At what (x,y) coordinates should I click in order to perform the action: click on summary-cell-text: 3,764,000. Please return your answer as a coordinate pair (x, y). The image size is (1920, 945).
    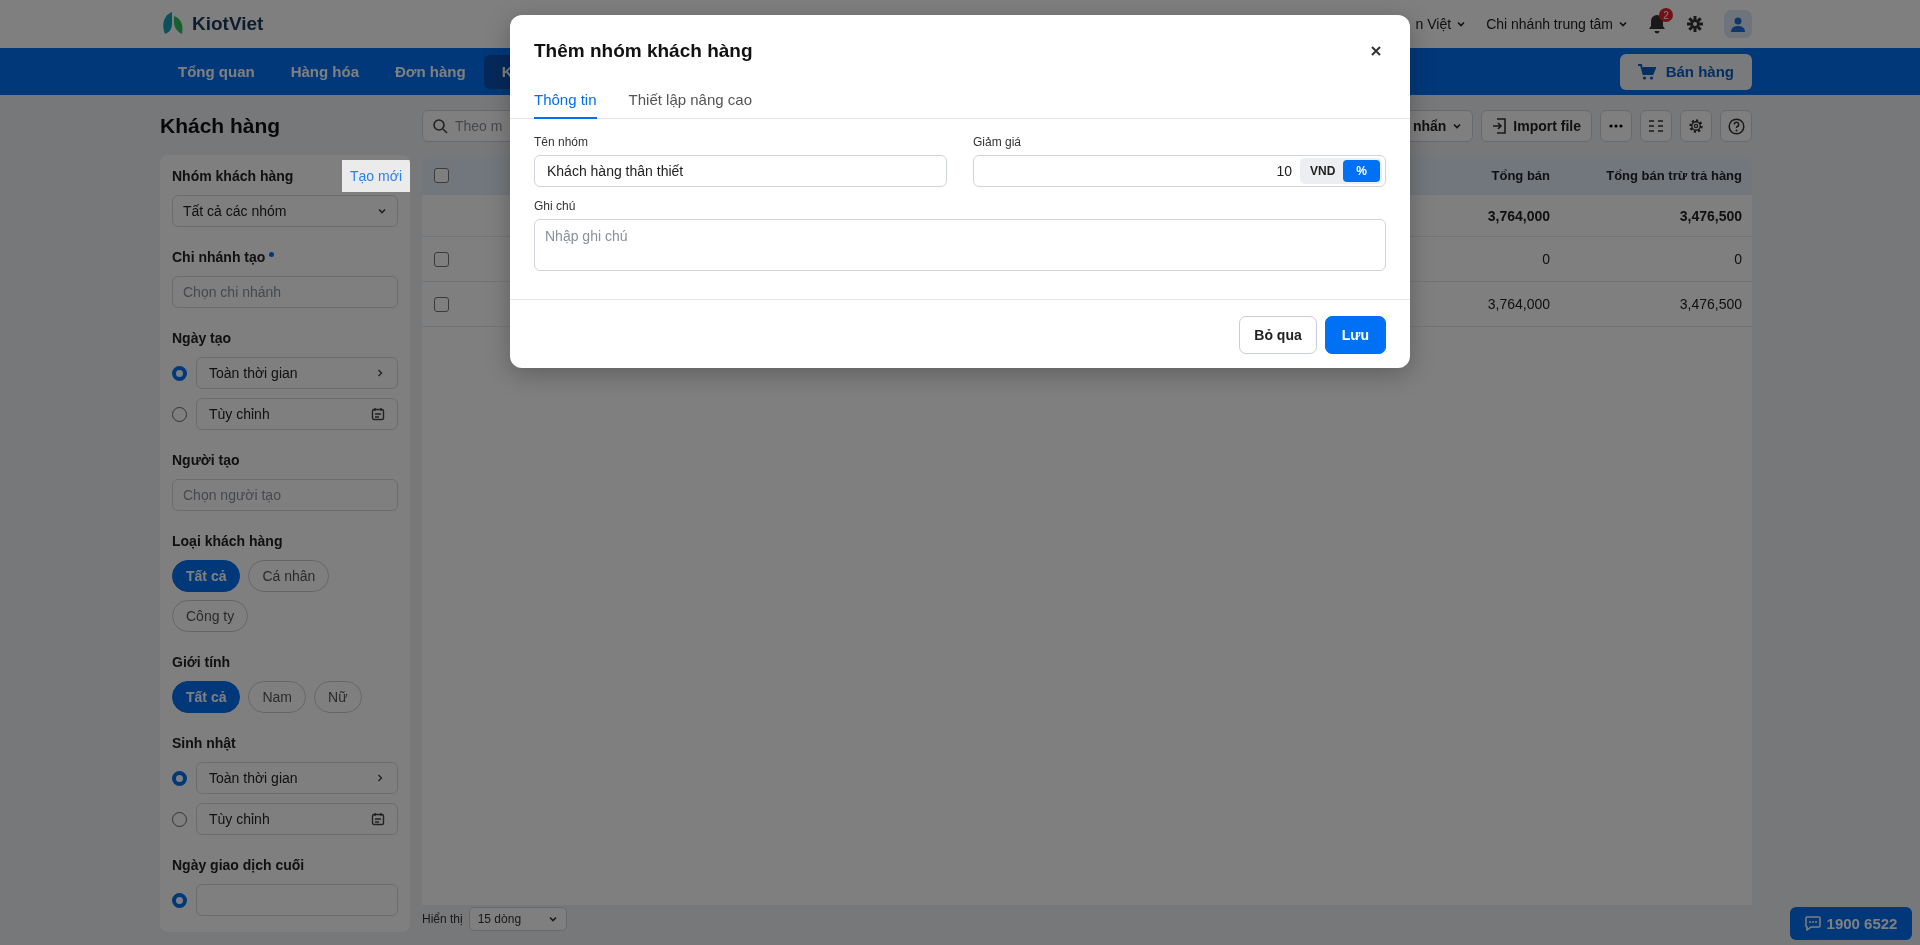
    Looking at the image, I should click on (1518, 215).